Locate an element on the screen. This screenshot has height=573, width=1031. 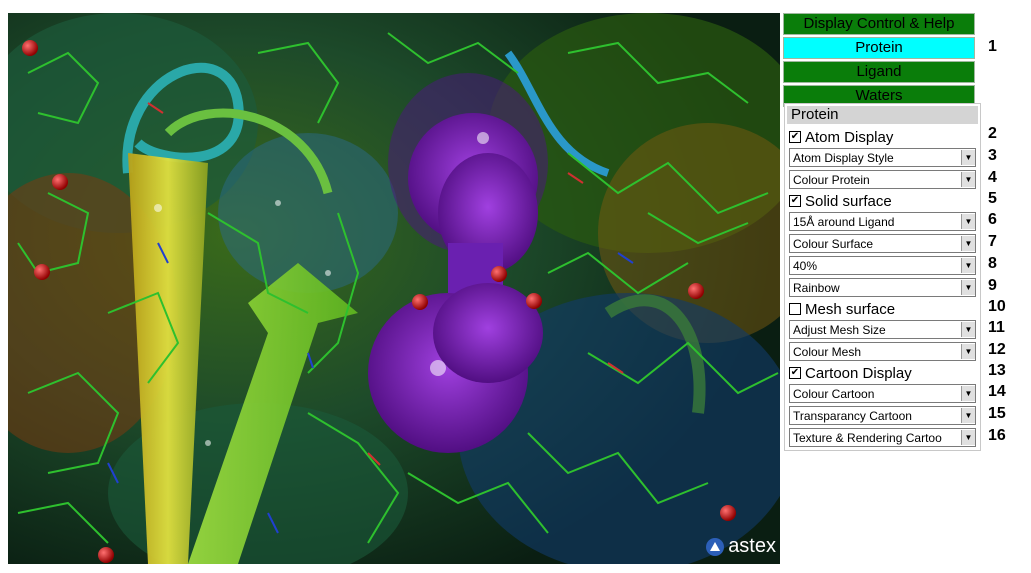
callout-6: 6 is located at coordinates (992, 219).